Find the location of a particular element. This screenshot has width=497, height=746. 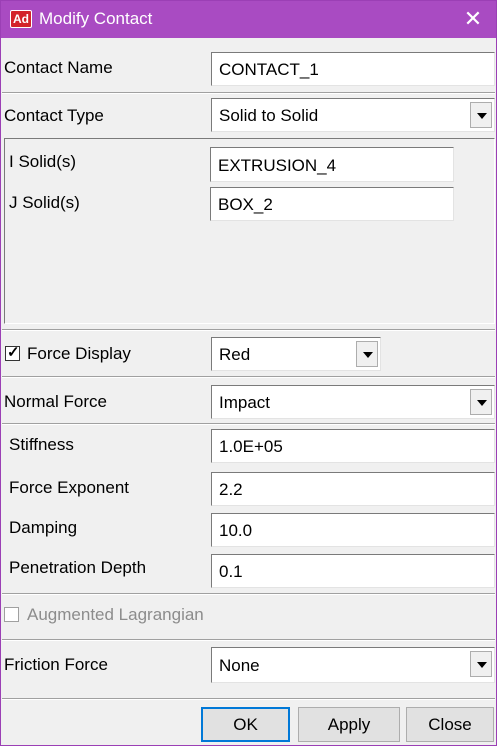

contact-name-input: CONTACT_1 is located at coordinates (353, 69).